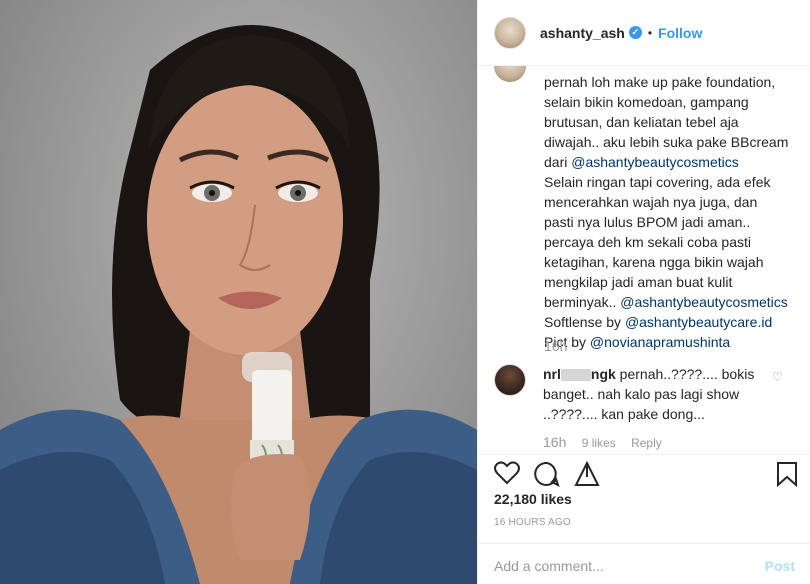 The image size is (810, 584). What do you see at coordinates (554, 442) in the screenshot?
I see `comment-timestamp: 16h` at bounding box center [554, 442].